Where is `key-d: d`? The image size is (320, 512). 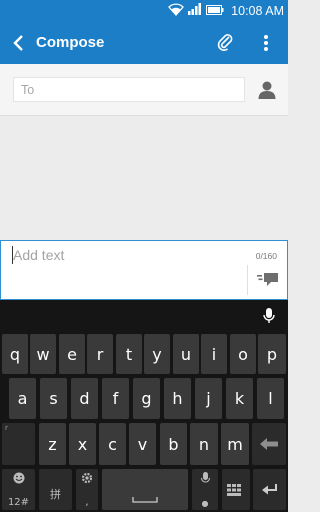 key-d: d is located at coordinates (84, 398).